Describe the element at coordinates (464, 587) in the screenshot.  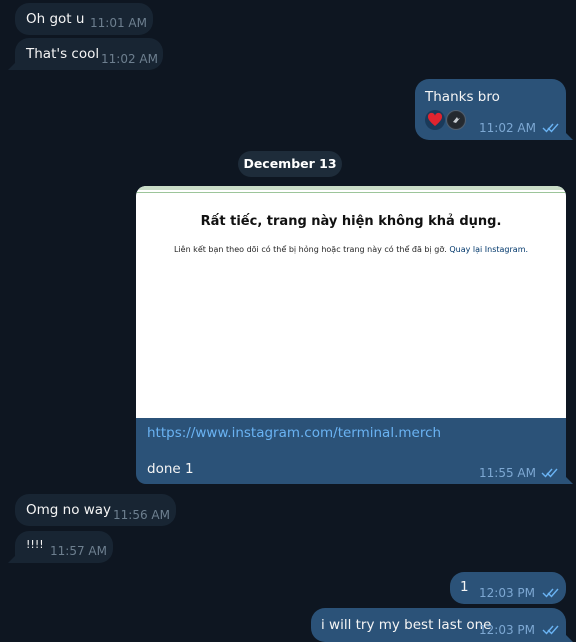
I see `message-text: 1` at that location.